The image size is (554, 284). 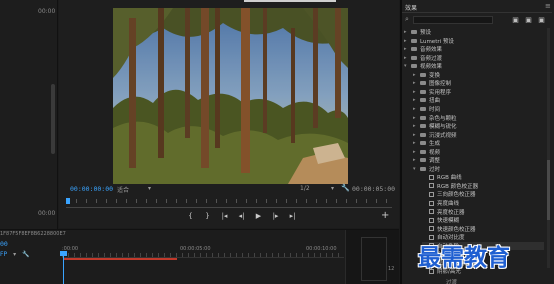 I want to click on transport-controls: { } |◂ ◂| ▶ |▸ ▸|, so click(x=241, y=216).